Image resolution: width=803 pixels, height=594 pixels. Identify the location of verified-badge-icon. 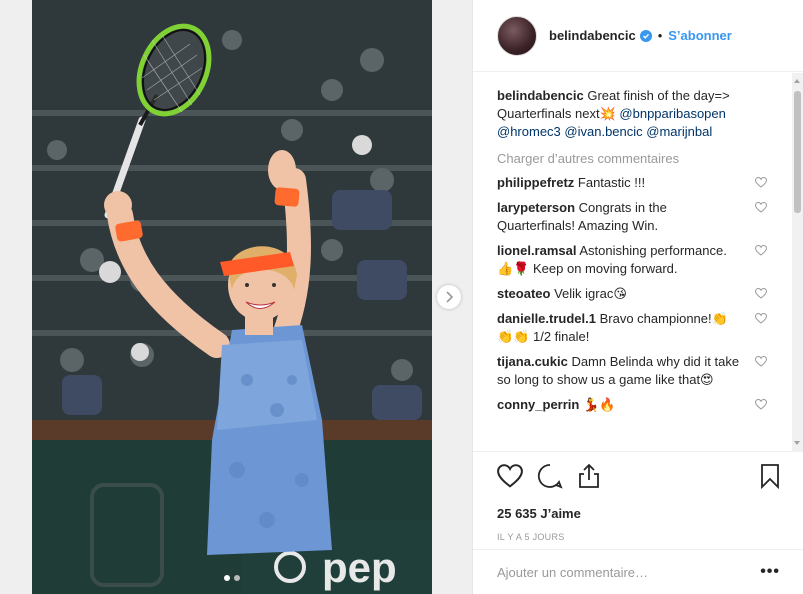
(645, 35).